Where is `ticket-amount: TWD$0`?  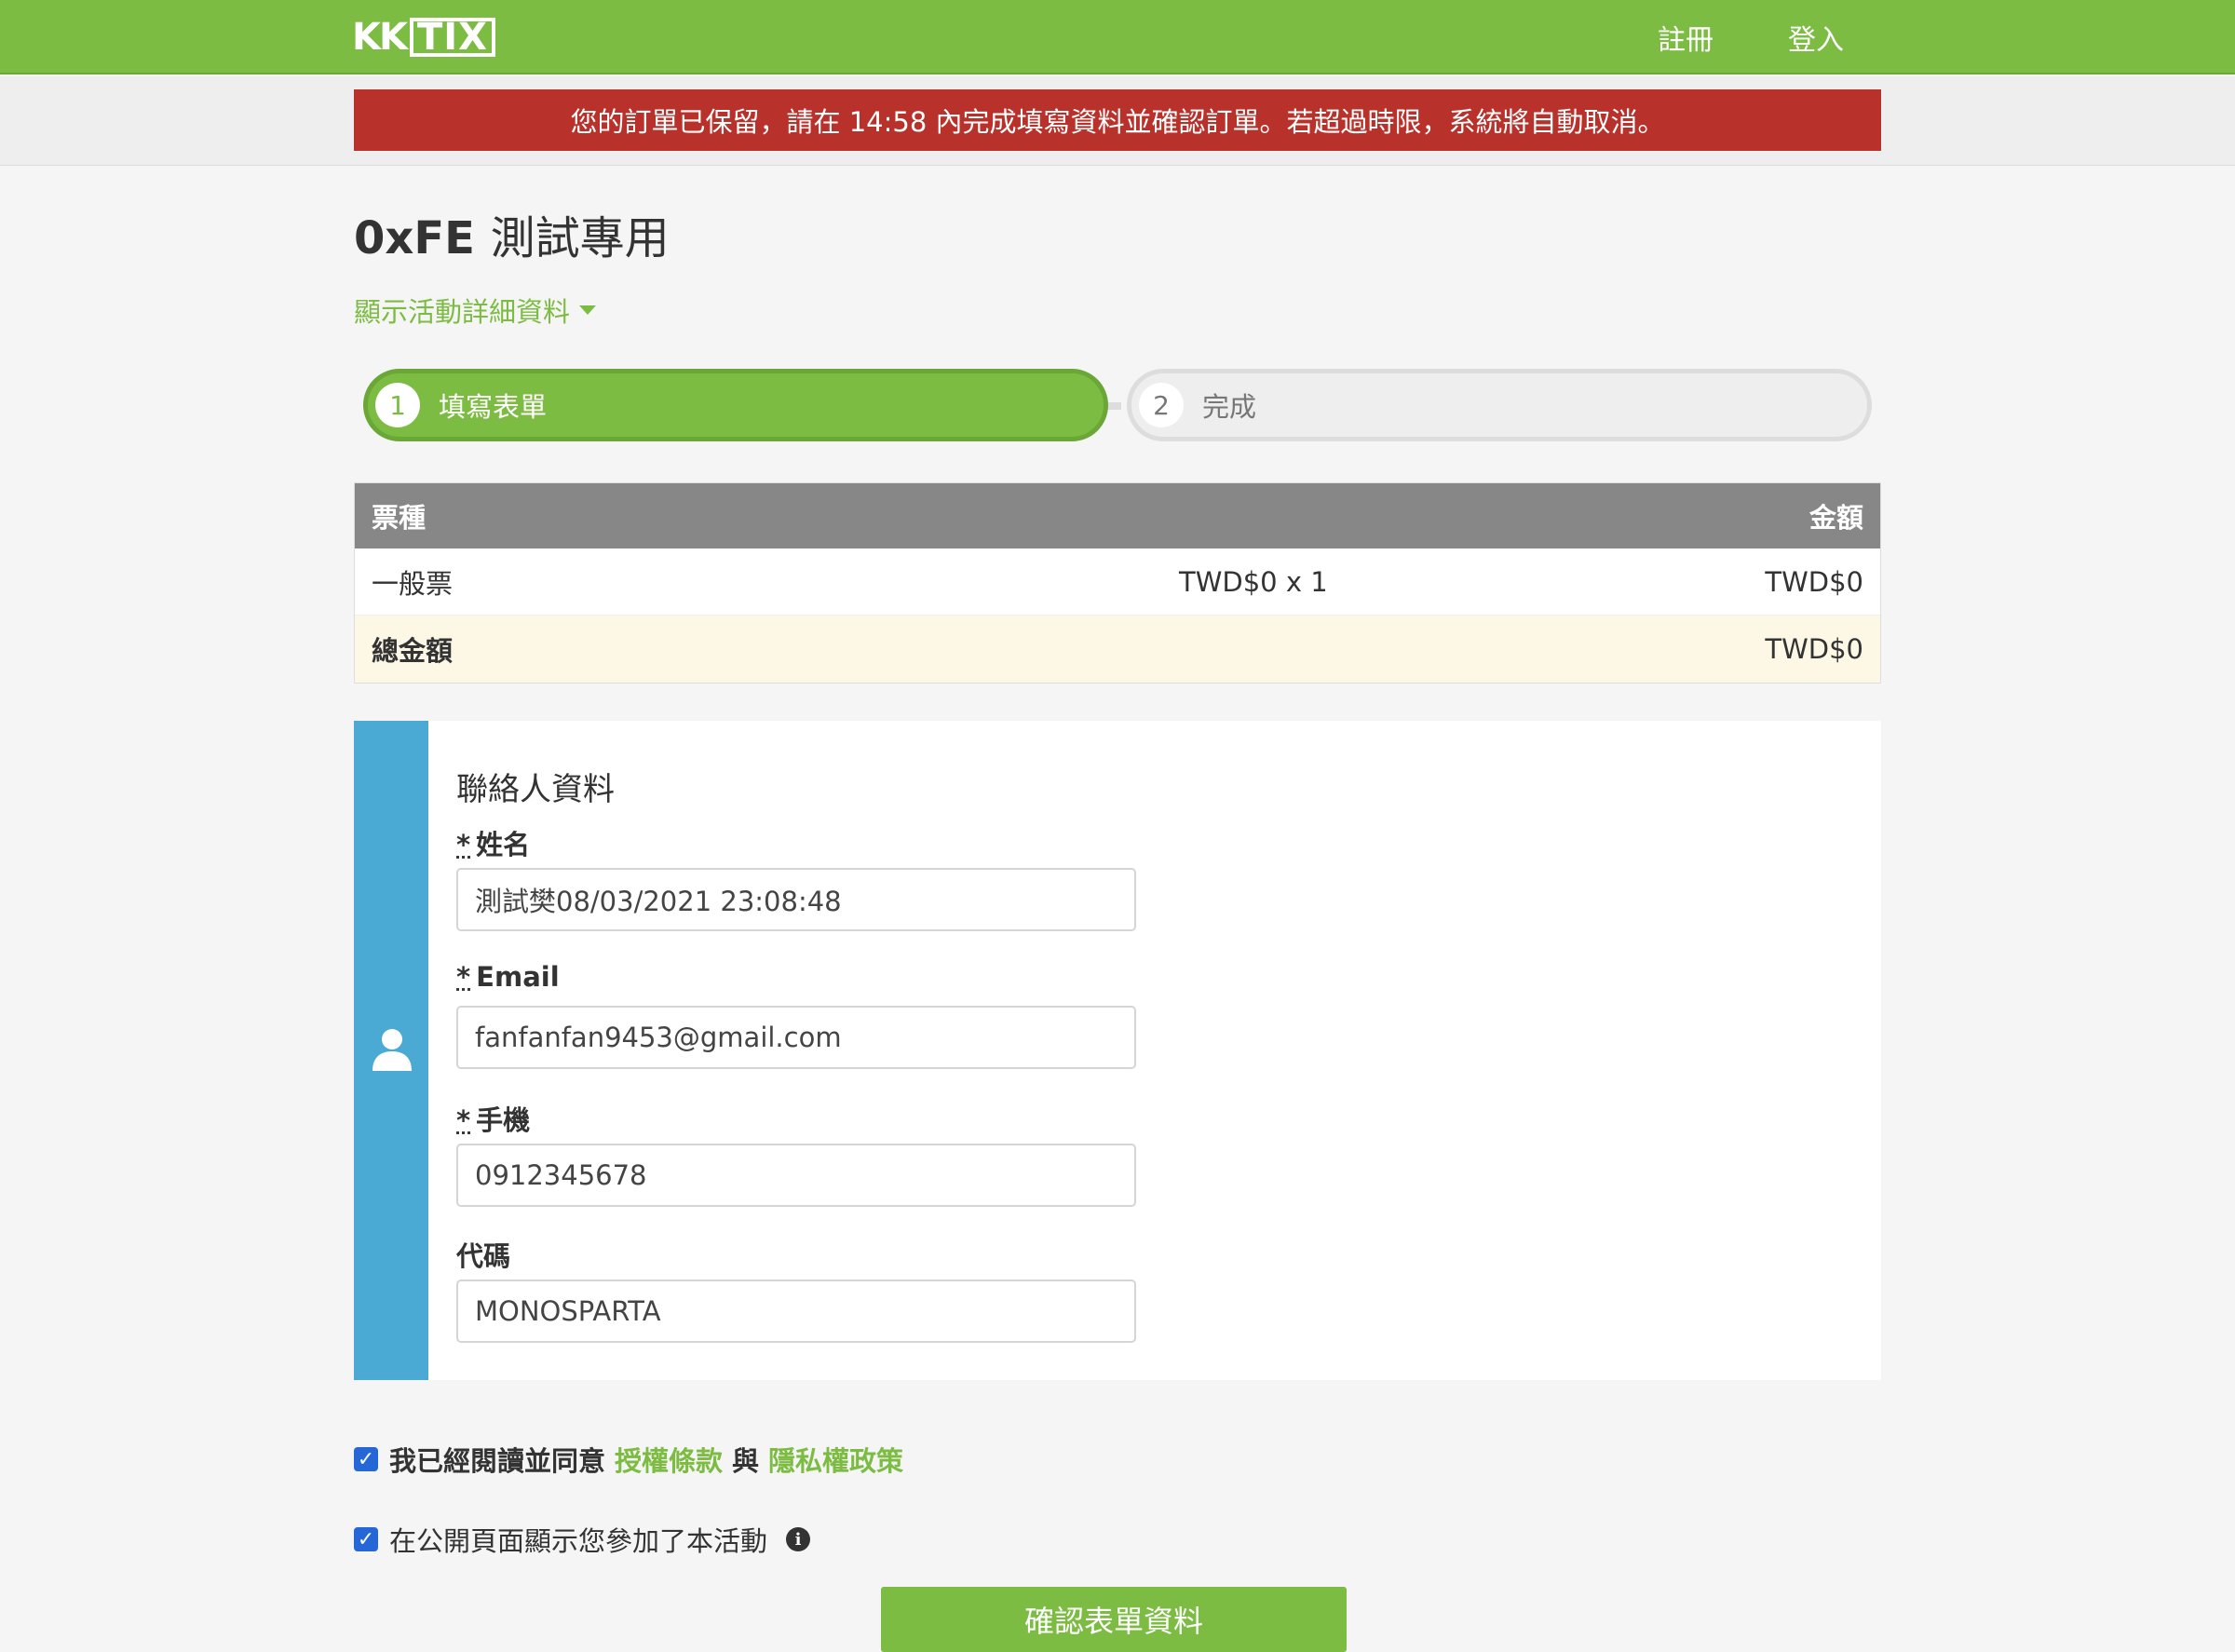
ticket-amount: TWD$0 is located at coordinates (1814, 581).